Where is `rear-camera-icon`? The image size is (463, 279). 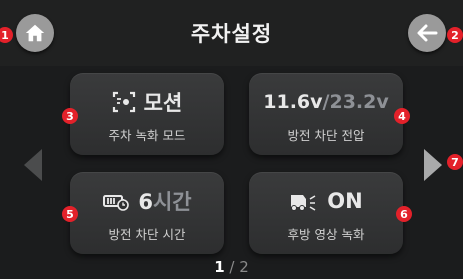
rear-camera-icon is located at coordinates (303, 203).